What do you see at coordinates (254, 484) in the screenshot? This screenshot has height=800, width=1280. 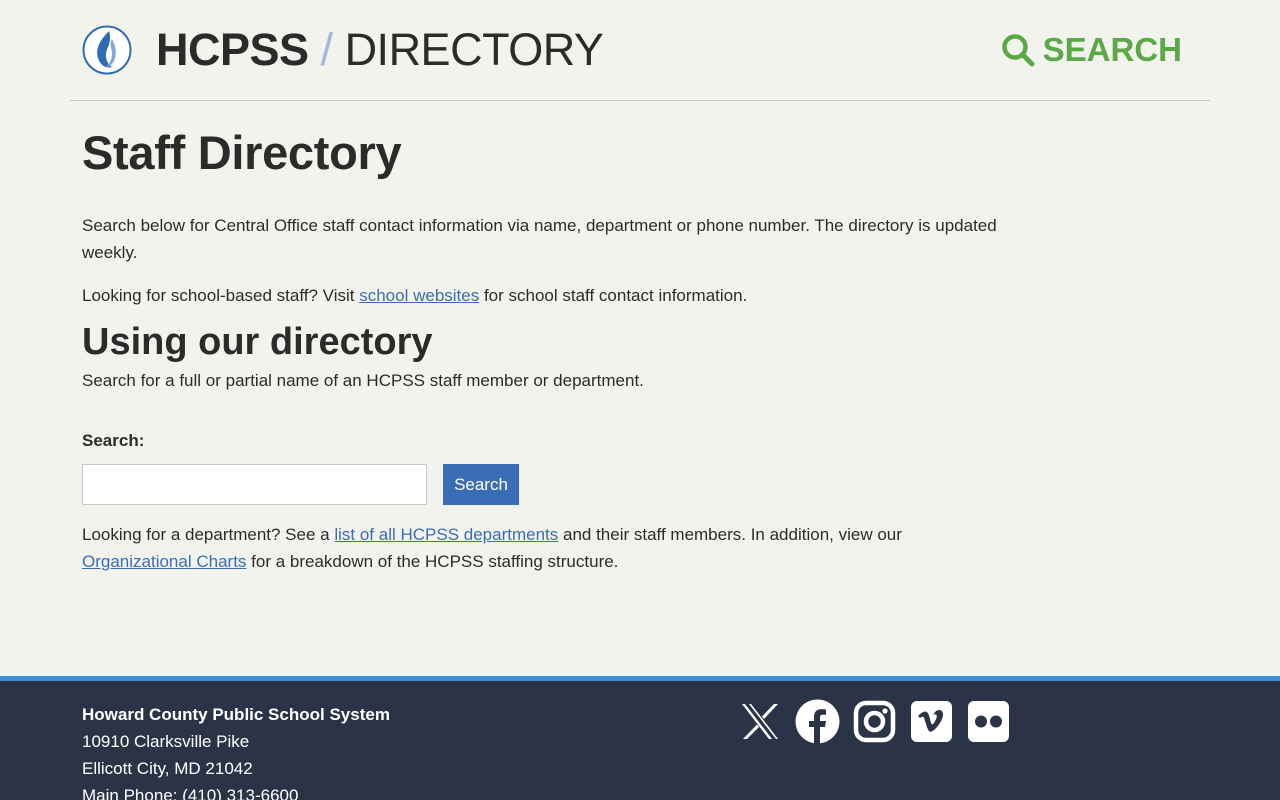 I see `search-input` at bounding box center [254, 484].